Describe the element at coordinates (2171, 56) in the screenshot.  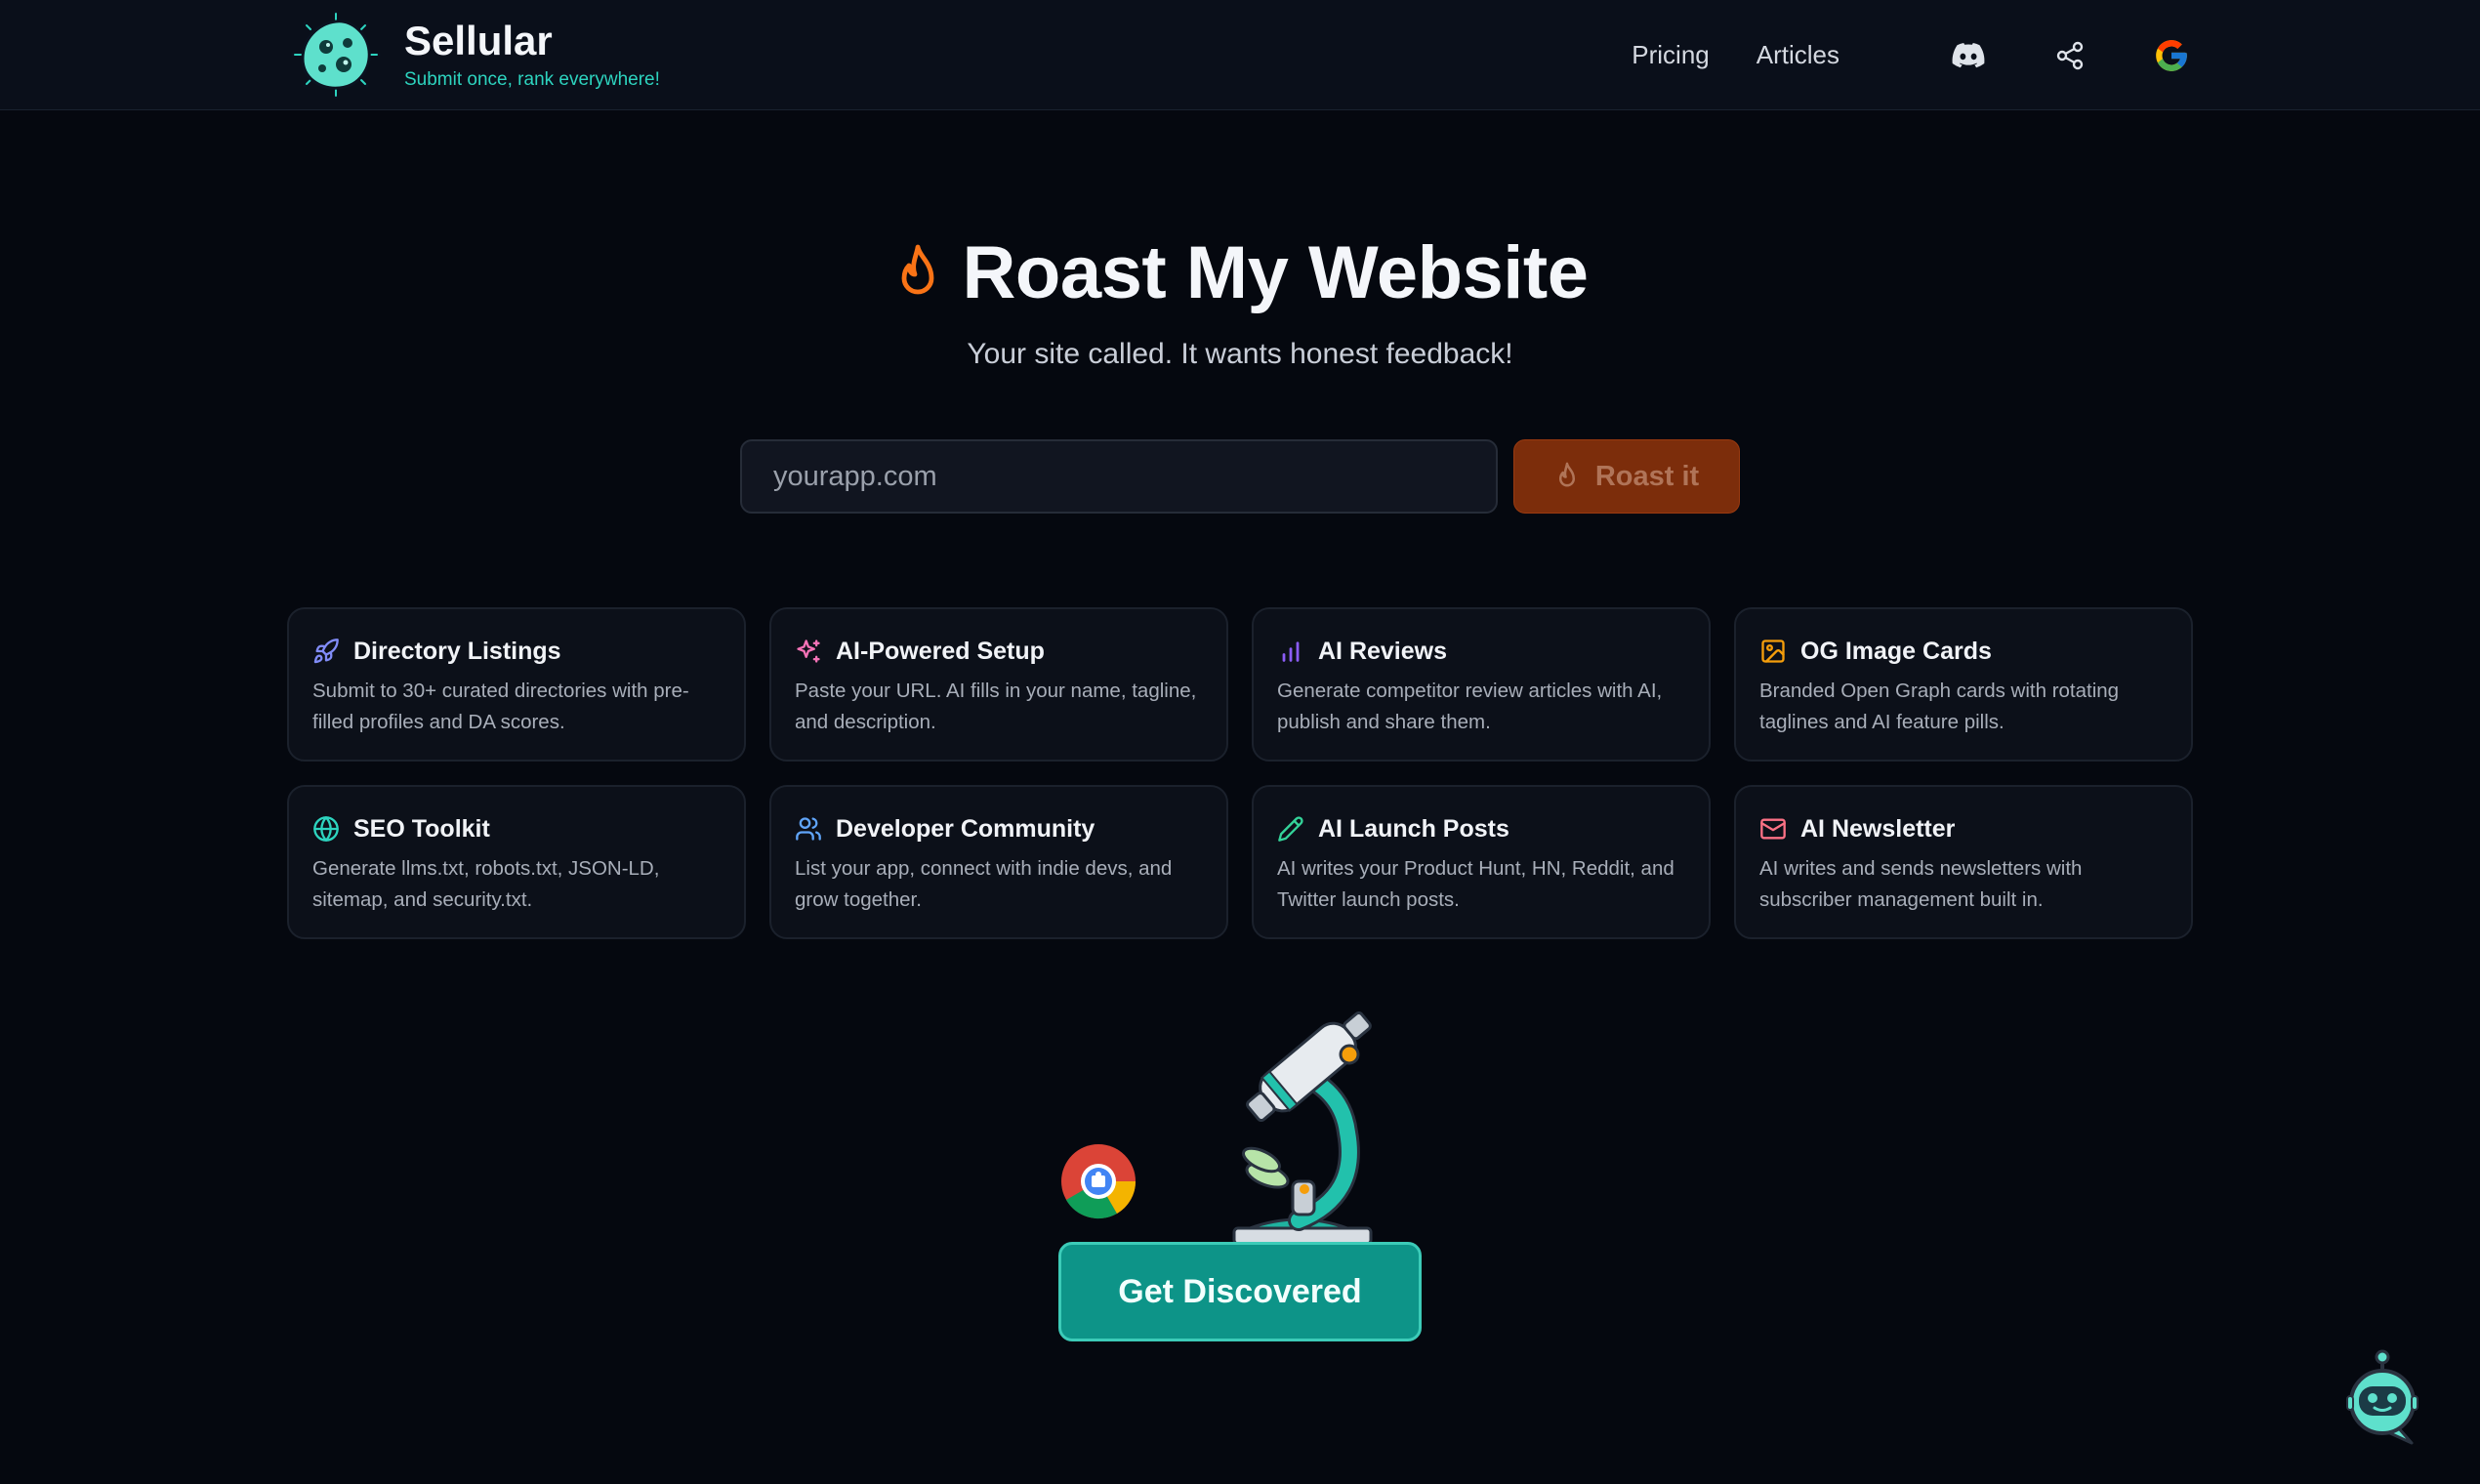
I see `google-icon` at that location.